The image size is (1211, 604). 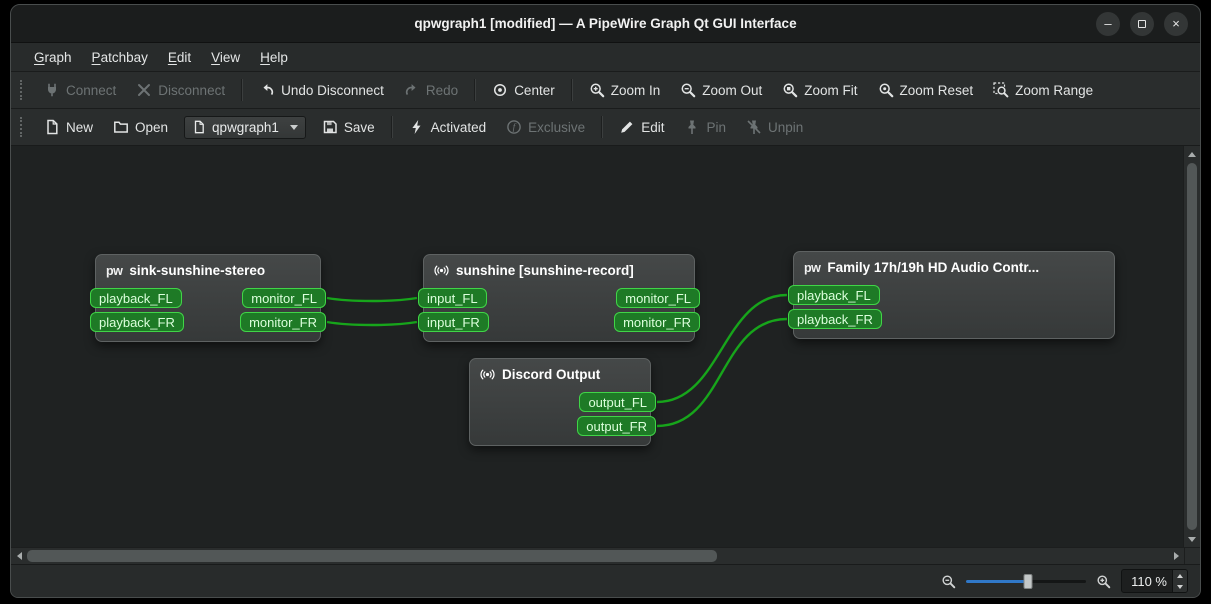 I want to click on edit-button: Edit, so click(x=641, y=127).